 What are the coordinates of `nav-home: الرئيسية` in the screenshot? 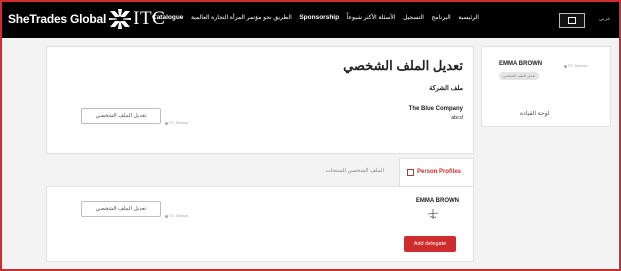 It's located at (468, 17).